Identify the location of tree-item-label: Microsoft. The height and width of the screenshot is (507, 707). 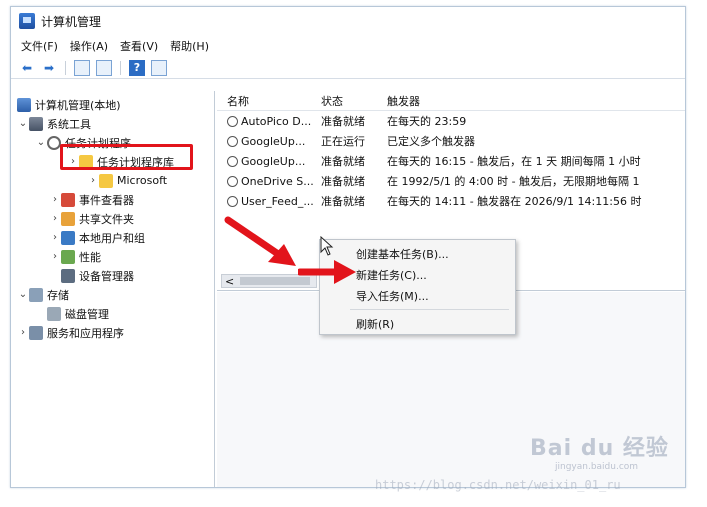
(142, 180).